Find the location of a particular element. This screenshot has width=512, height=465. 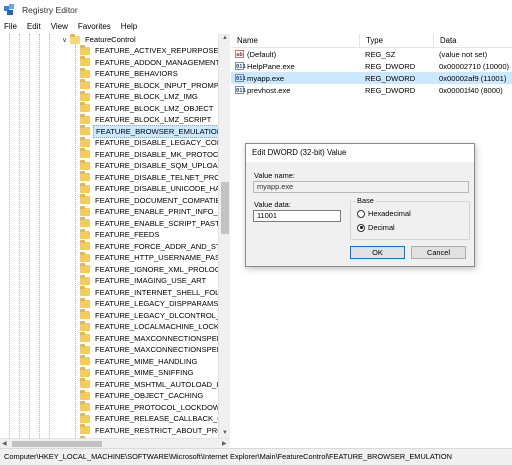

tree-item: FEATURE_LEGACY_DISPPARAMS is located at coordinates (150, 303).